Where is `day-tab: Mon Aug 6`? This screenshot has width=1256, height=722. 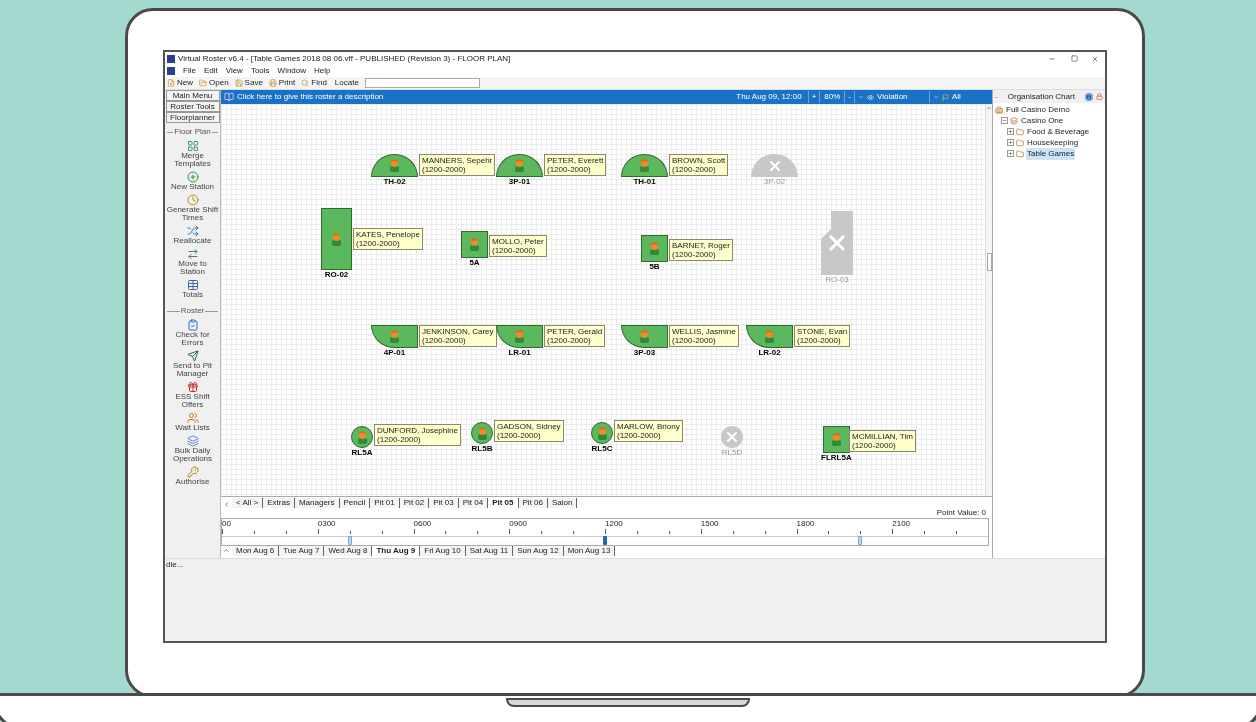 day-tab: Mon Aug 6 is located at coordinates (256, 551).